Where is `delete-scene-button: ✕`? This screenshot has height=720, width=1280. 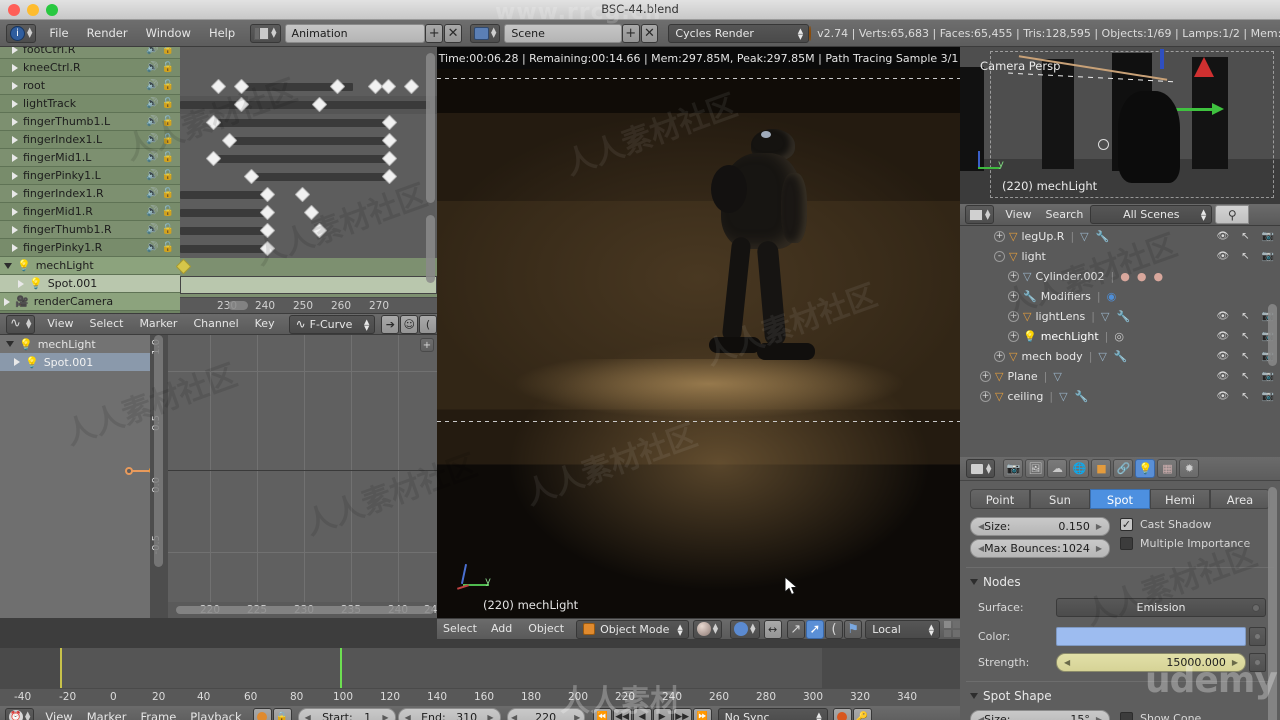
delete-scene-button: ✕ is located at coordinates (649, 33).